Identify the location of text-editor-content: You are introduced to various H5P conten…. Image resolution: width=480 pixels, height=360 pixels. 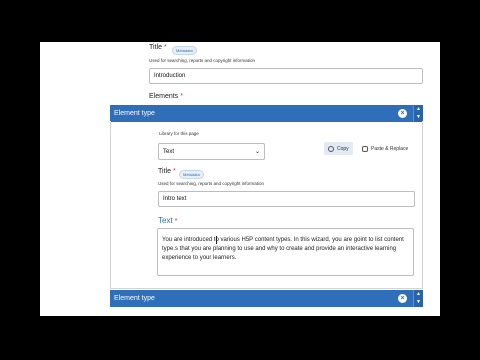
(283, 249).